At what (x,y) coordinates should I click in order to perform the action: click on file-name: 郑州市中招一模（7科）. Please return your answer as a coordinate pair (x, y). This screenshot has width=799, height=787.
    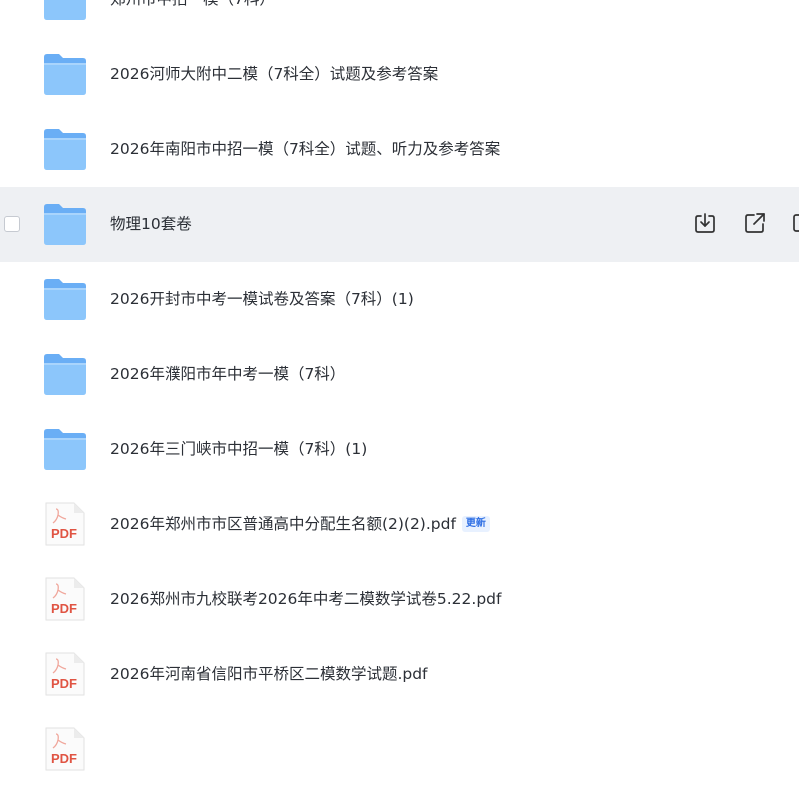
    Looking at the image, I should click on (192, 18).